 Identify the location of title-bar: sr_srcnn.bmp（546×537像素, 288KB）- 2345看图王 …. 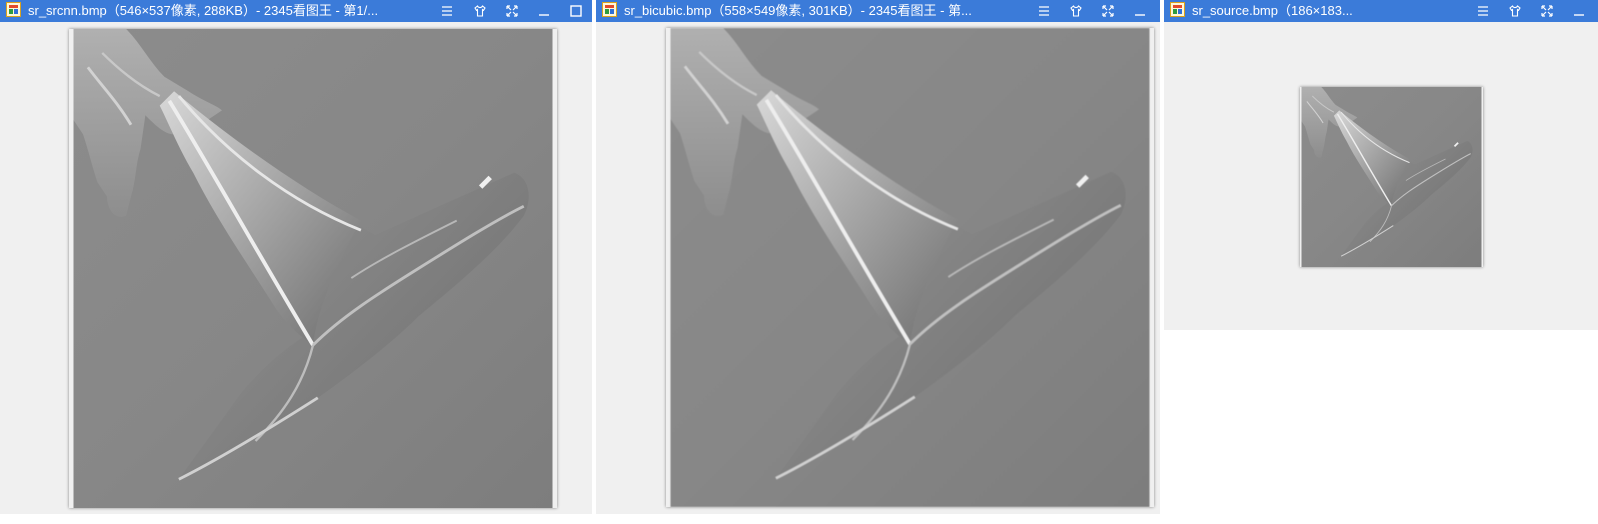
(296, 11).